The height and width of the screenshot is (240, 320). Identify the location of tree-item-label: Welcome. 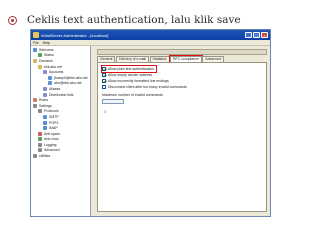
(46, 49).